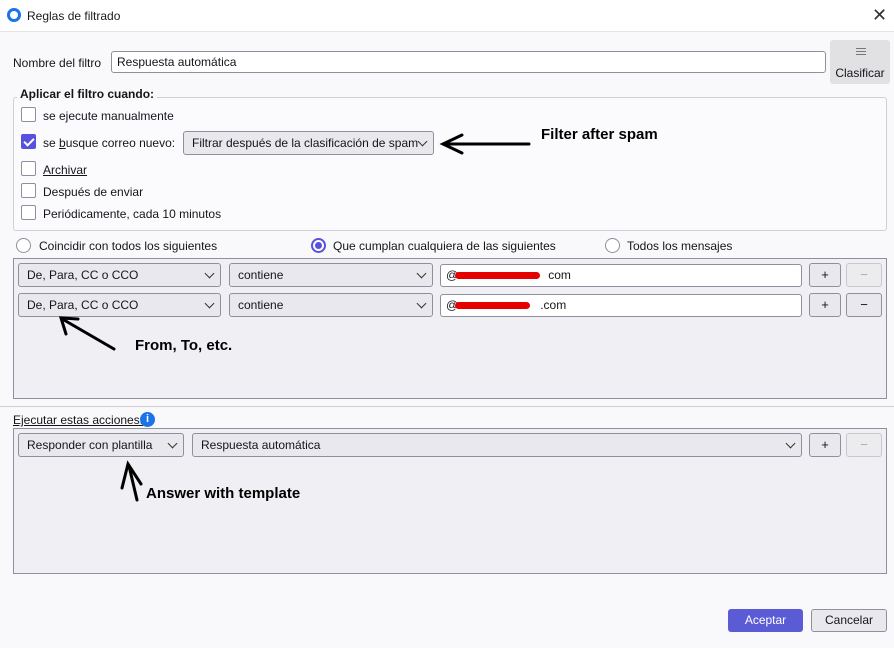 Image resolution: width=894 pixels, height=648 pixels. Describe the element at coordinates (765, 620) in the screenshot. I see `ok-button: Aceptar` at that location.